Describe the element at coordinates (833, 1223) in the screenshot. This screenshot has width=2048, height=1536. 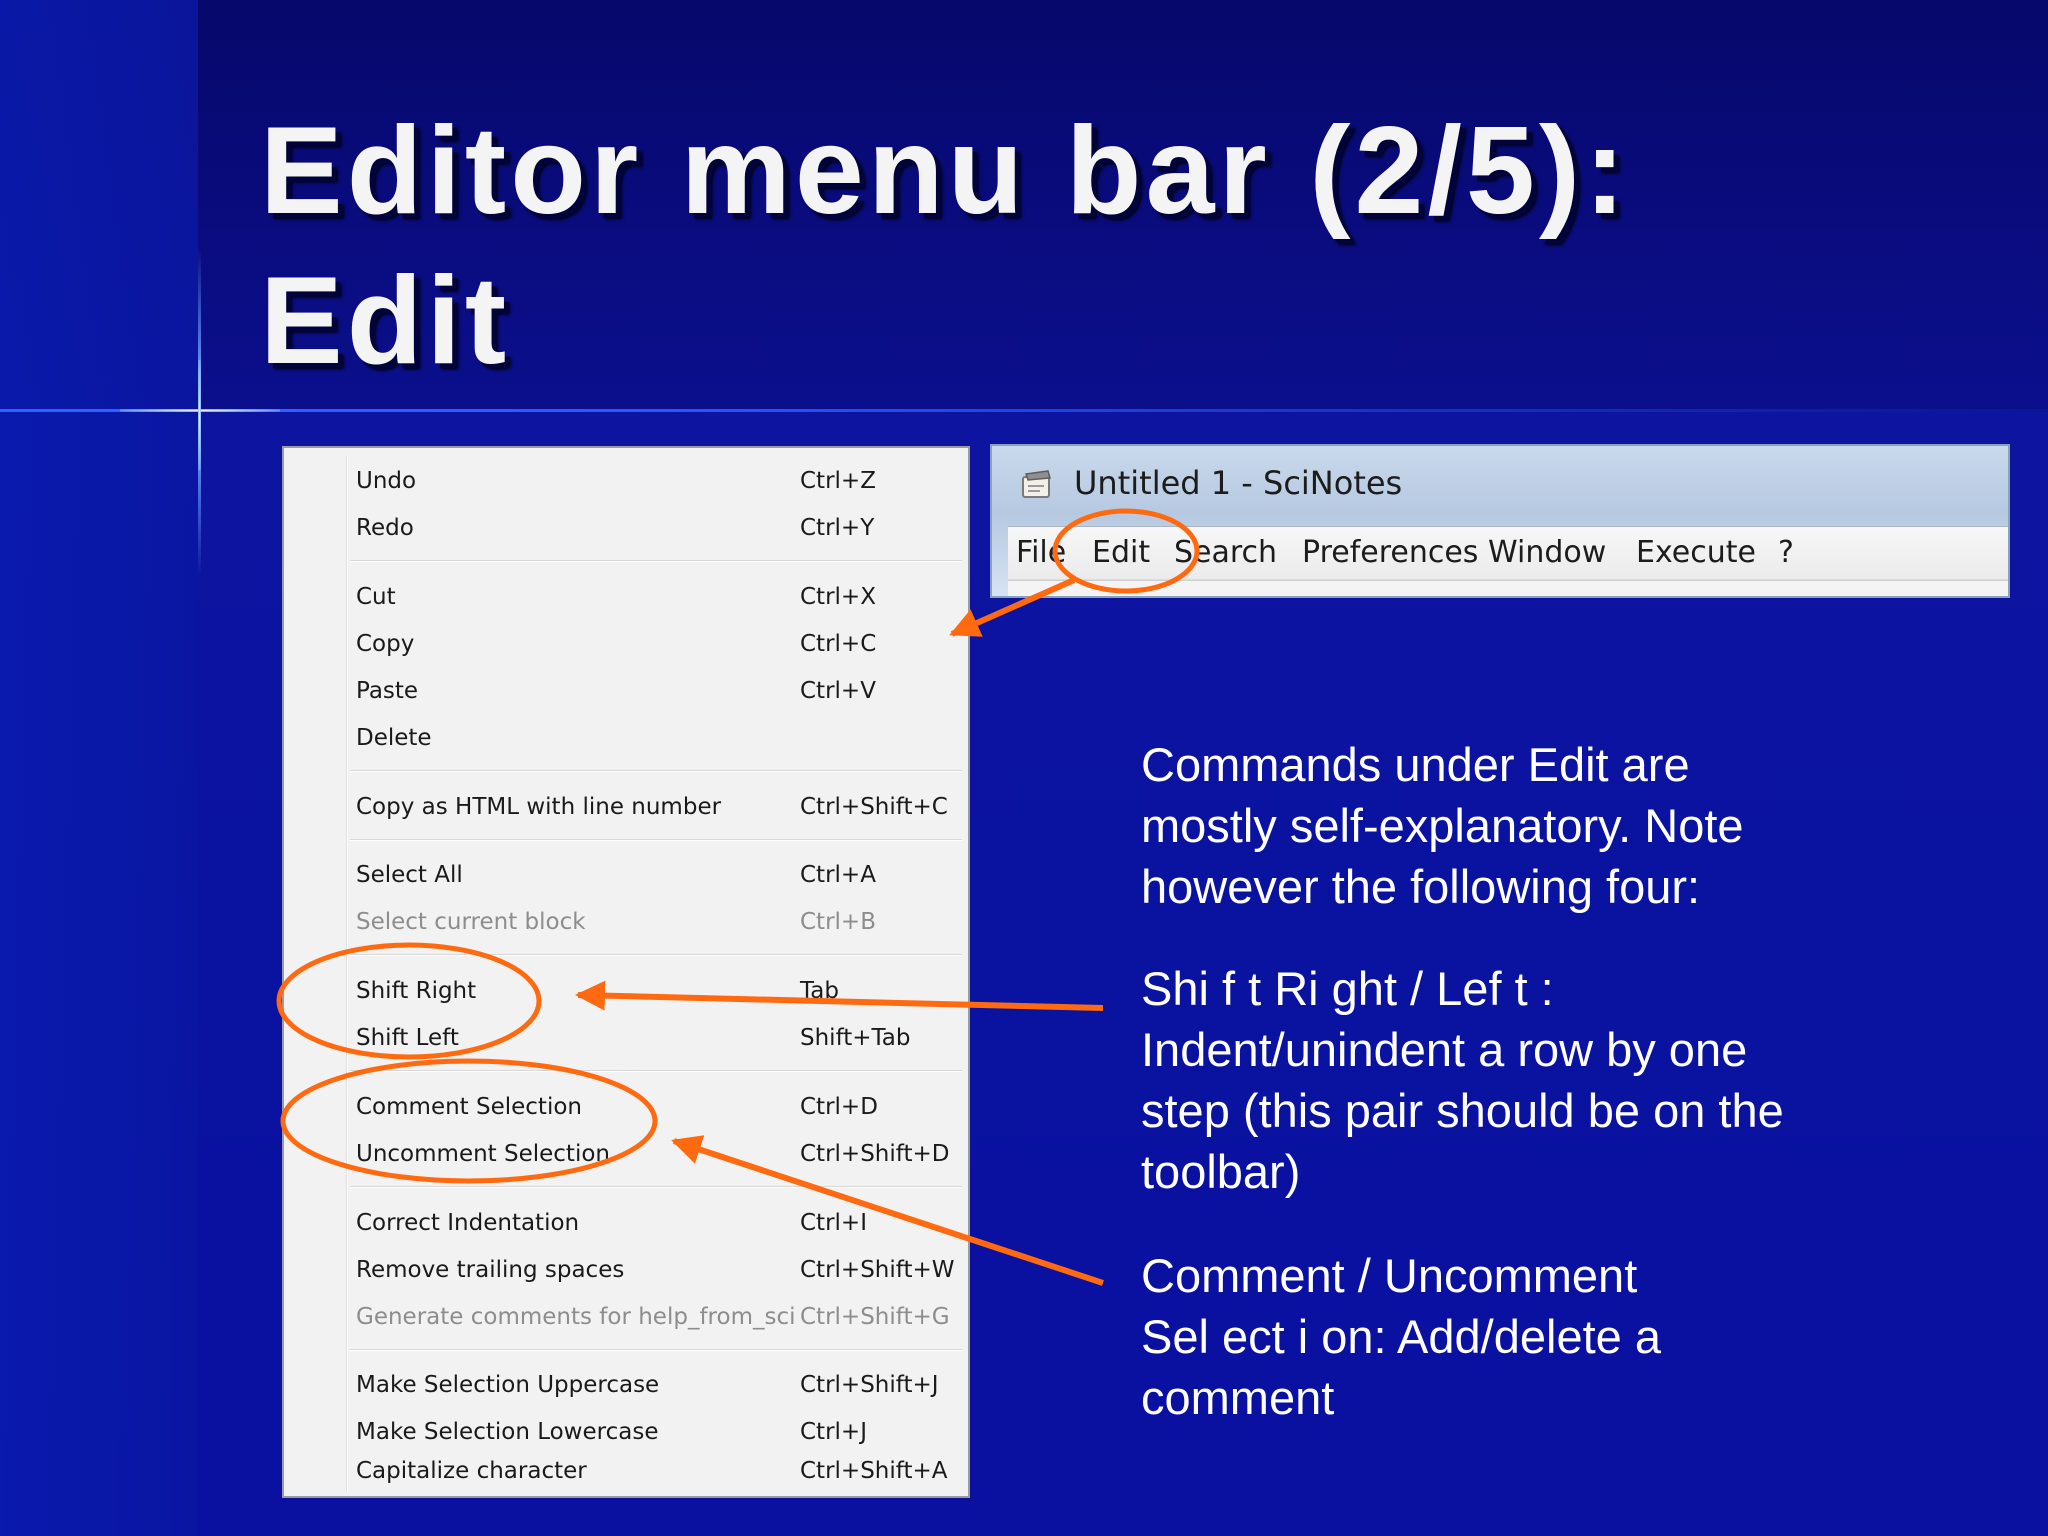
I see `menu-item-shortcut: Ctrl+I` at that location.